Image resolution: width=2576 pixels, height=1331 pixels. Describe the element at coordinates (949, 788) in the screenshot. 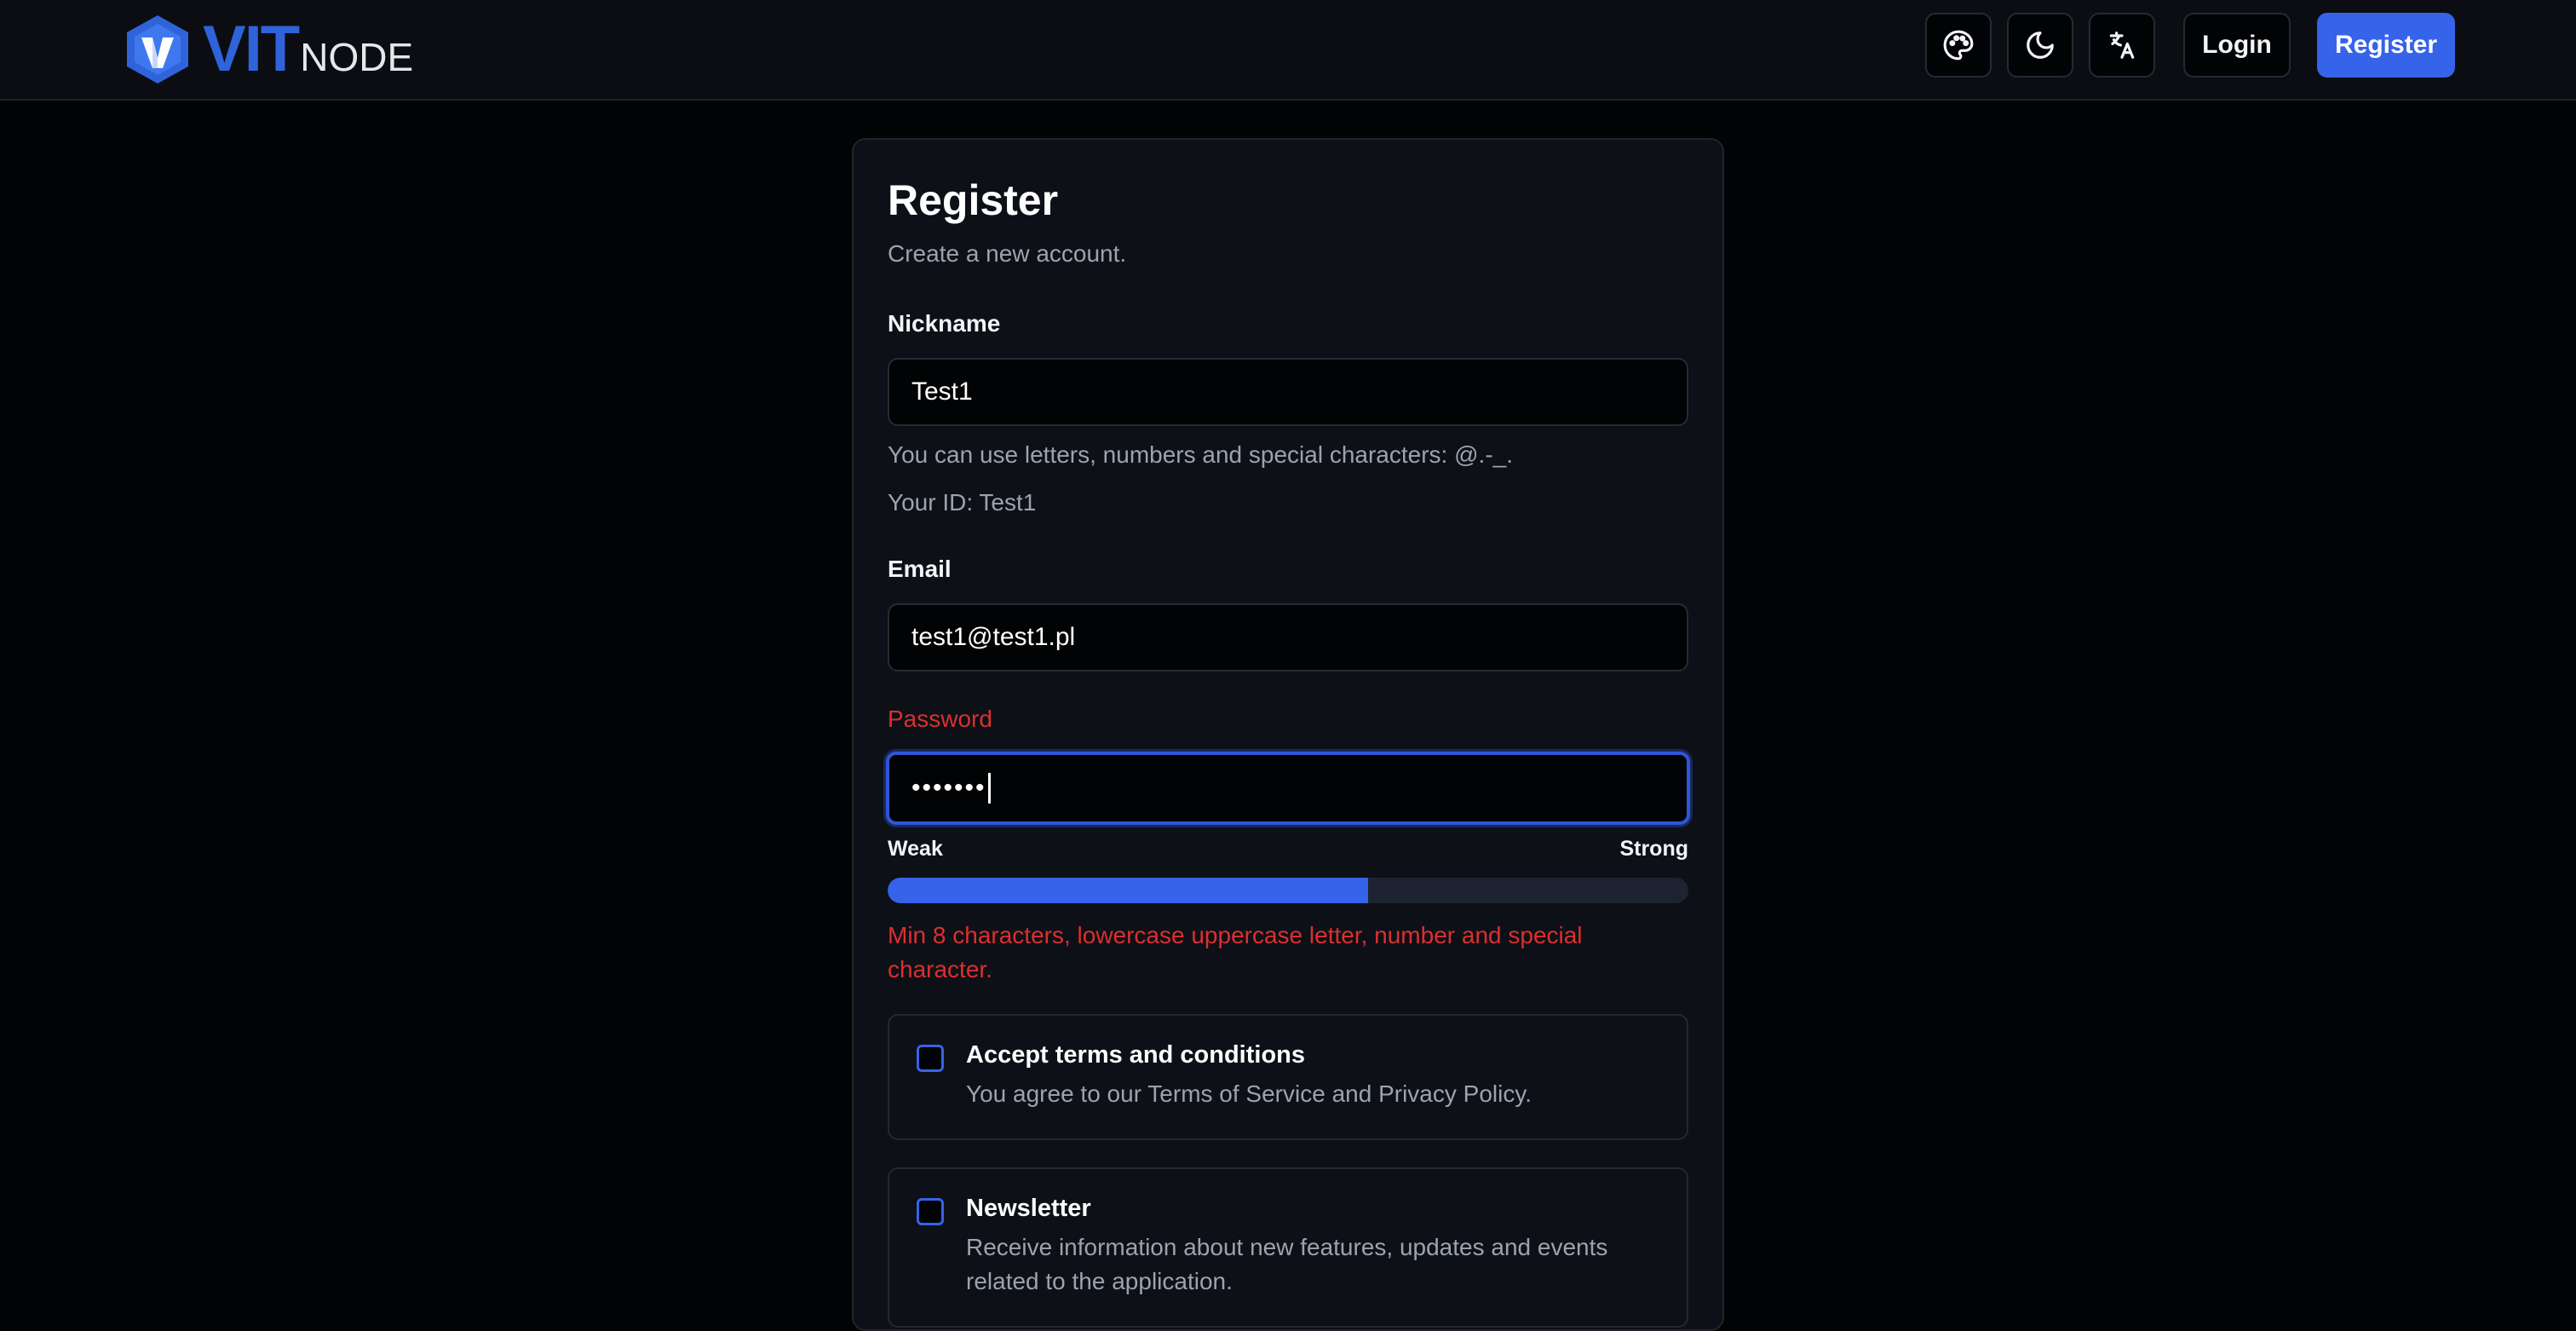

I see `password-input-value: •••••••` at that location.